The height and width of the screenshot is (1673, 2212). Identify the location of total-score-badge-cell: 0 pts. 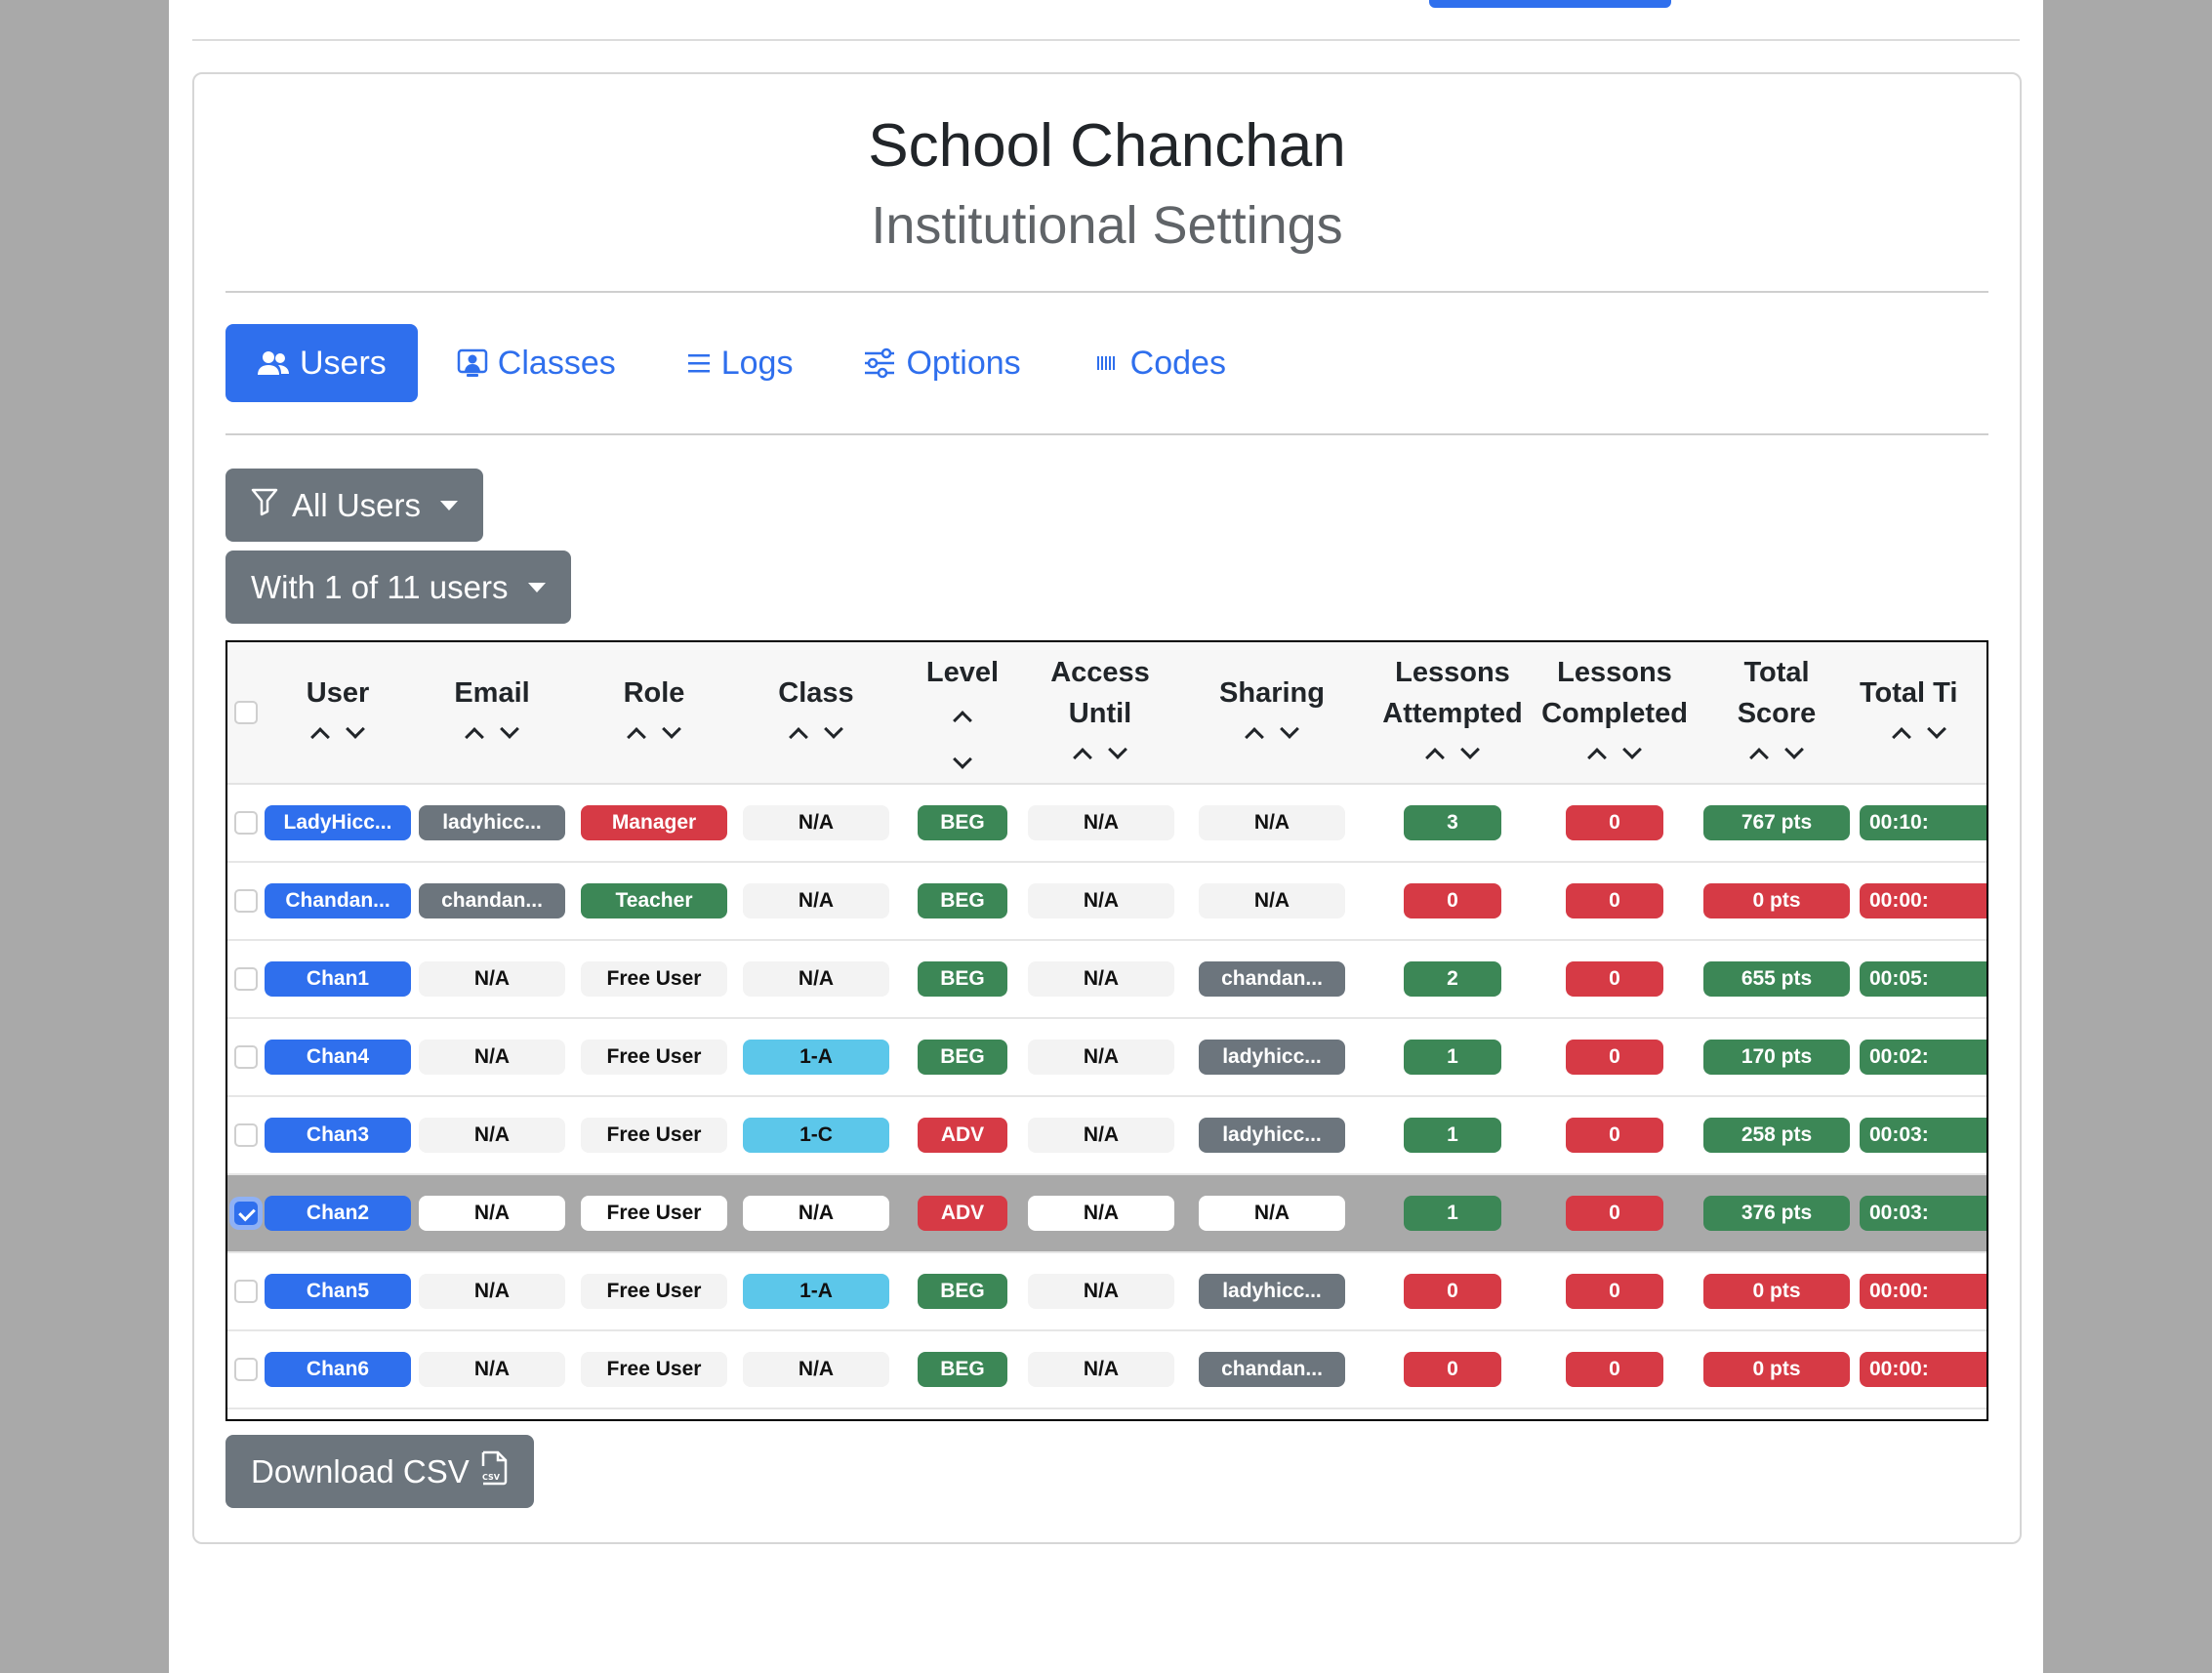
(1777, 1370).